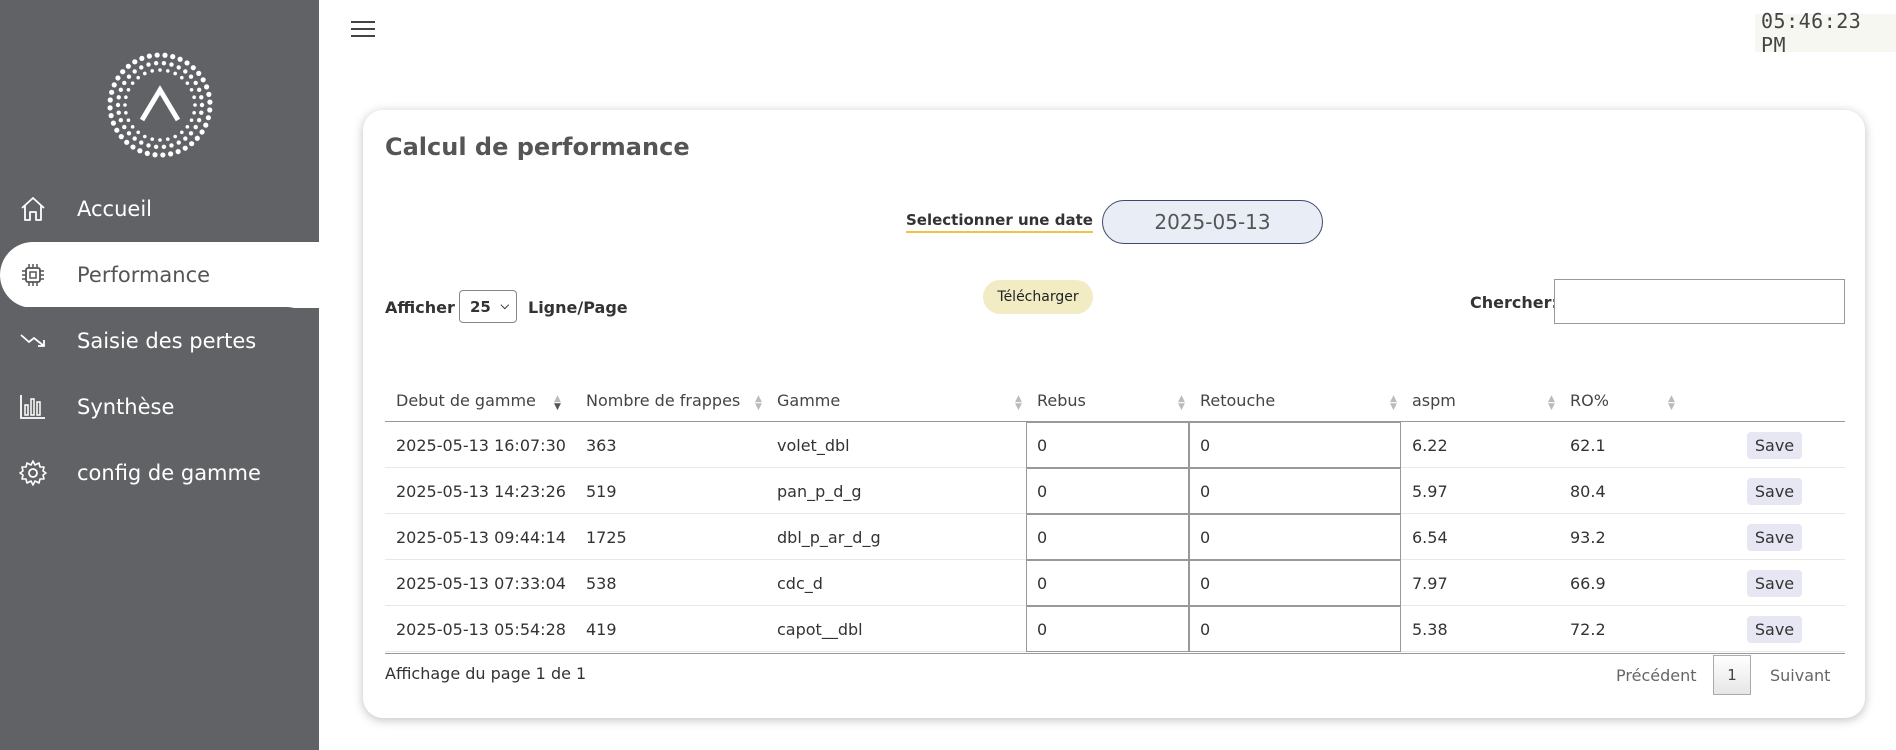 The height and width of the screenshot is (750, 1896). Describe the element at coordinates (480, 306) in the screenshot. I see `page-size-value: 25` at that location.